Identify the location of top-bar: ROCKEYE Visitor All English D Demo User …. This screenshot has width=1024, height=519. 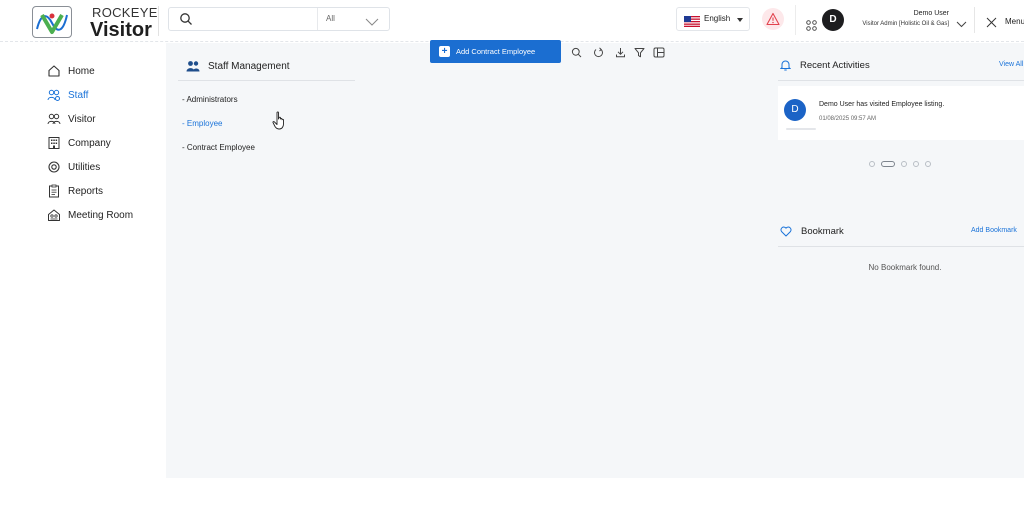
(512, 21).